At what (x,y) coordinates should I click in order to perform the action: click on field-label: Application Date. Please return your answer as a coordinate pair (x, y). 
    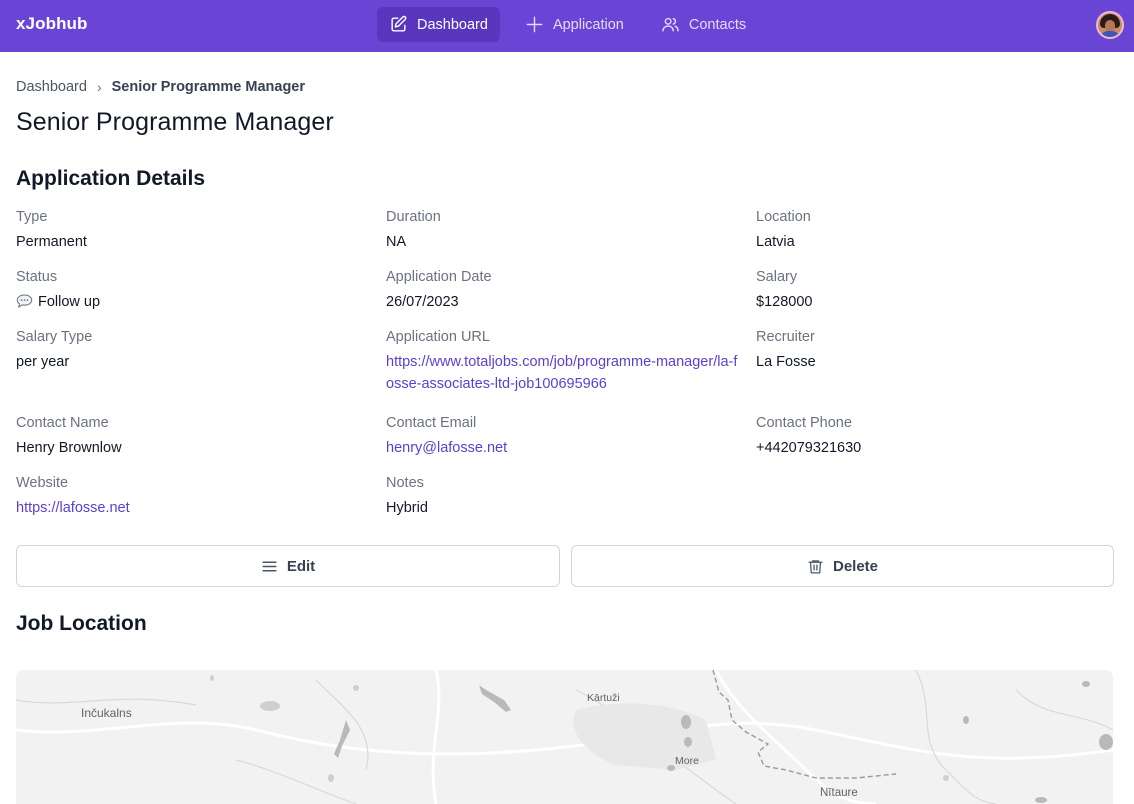
    Looking at the image, I should click on (439, 277).